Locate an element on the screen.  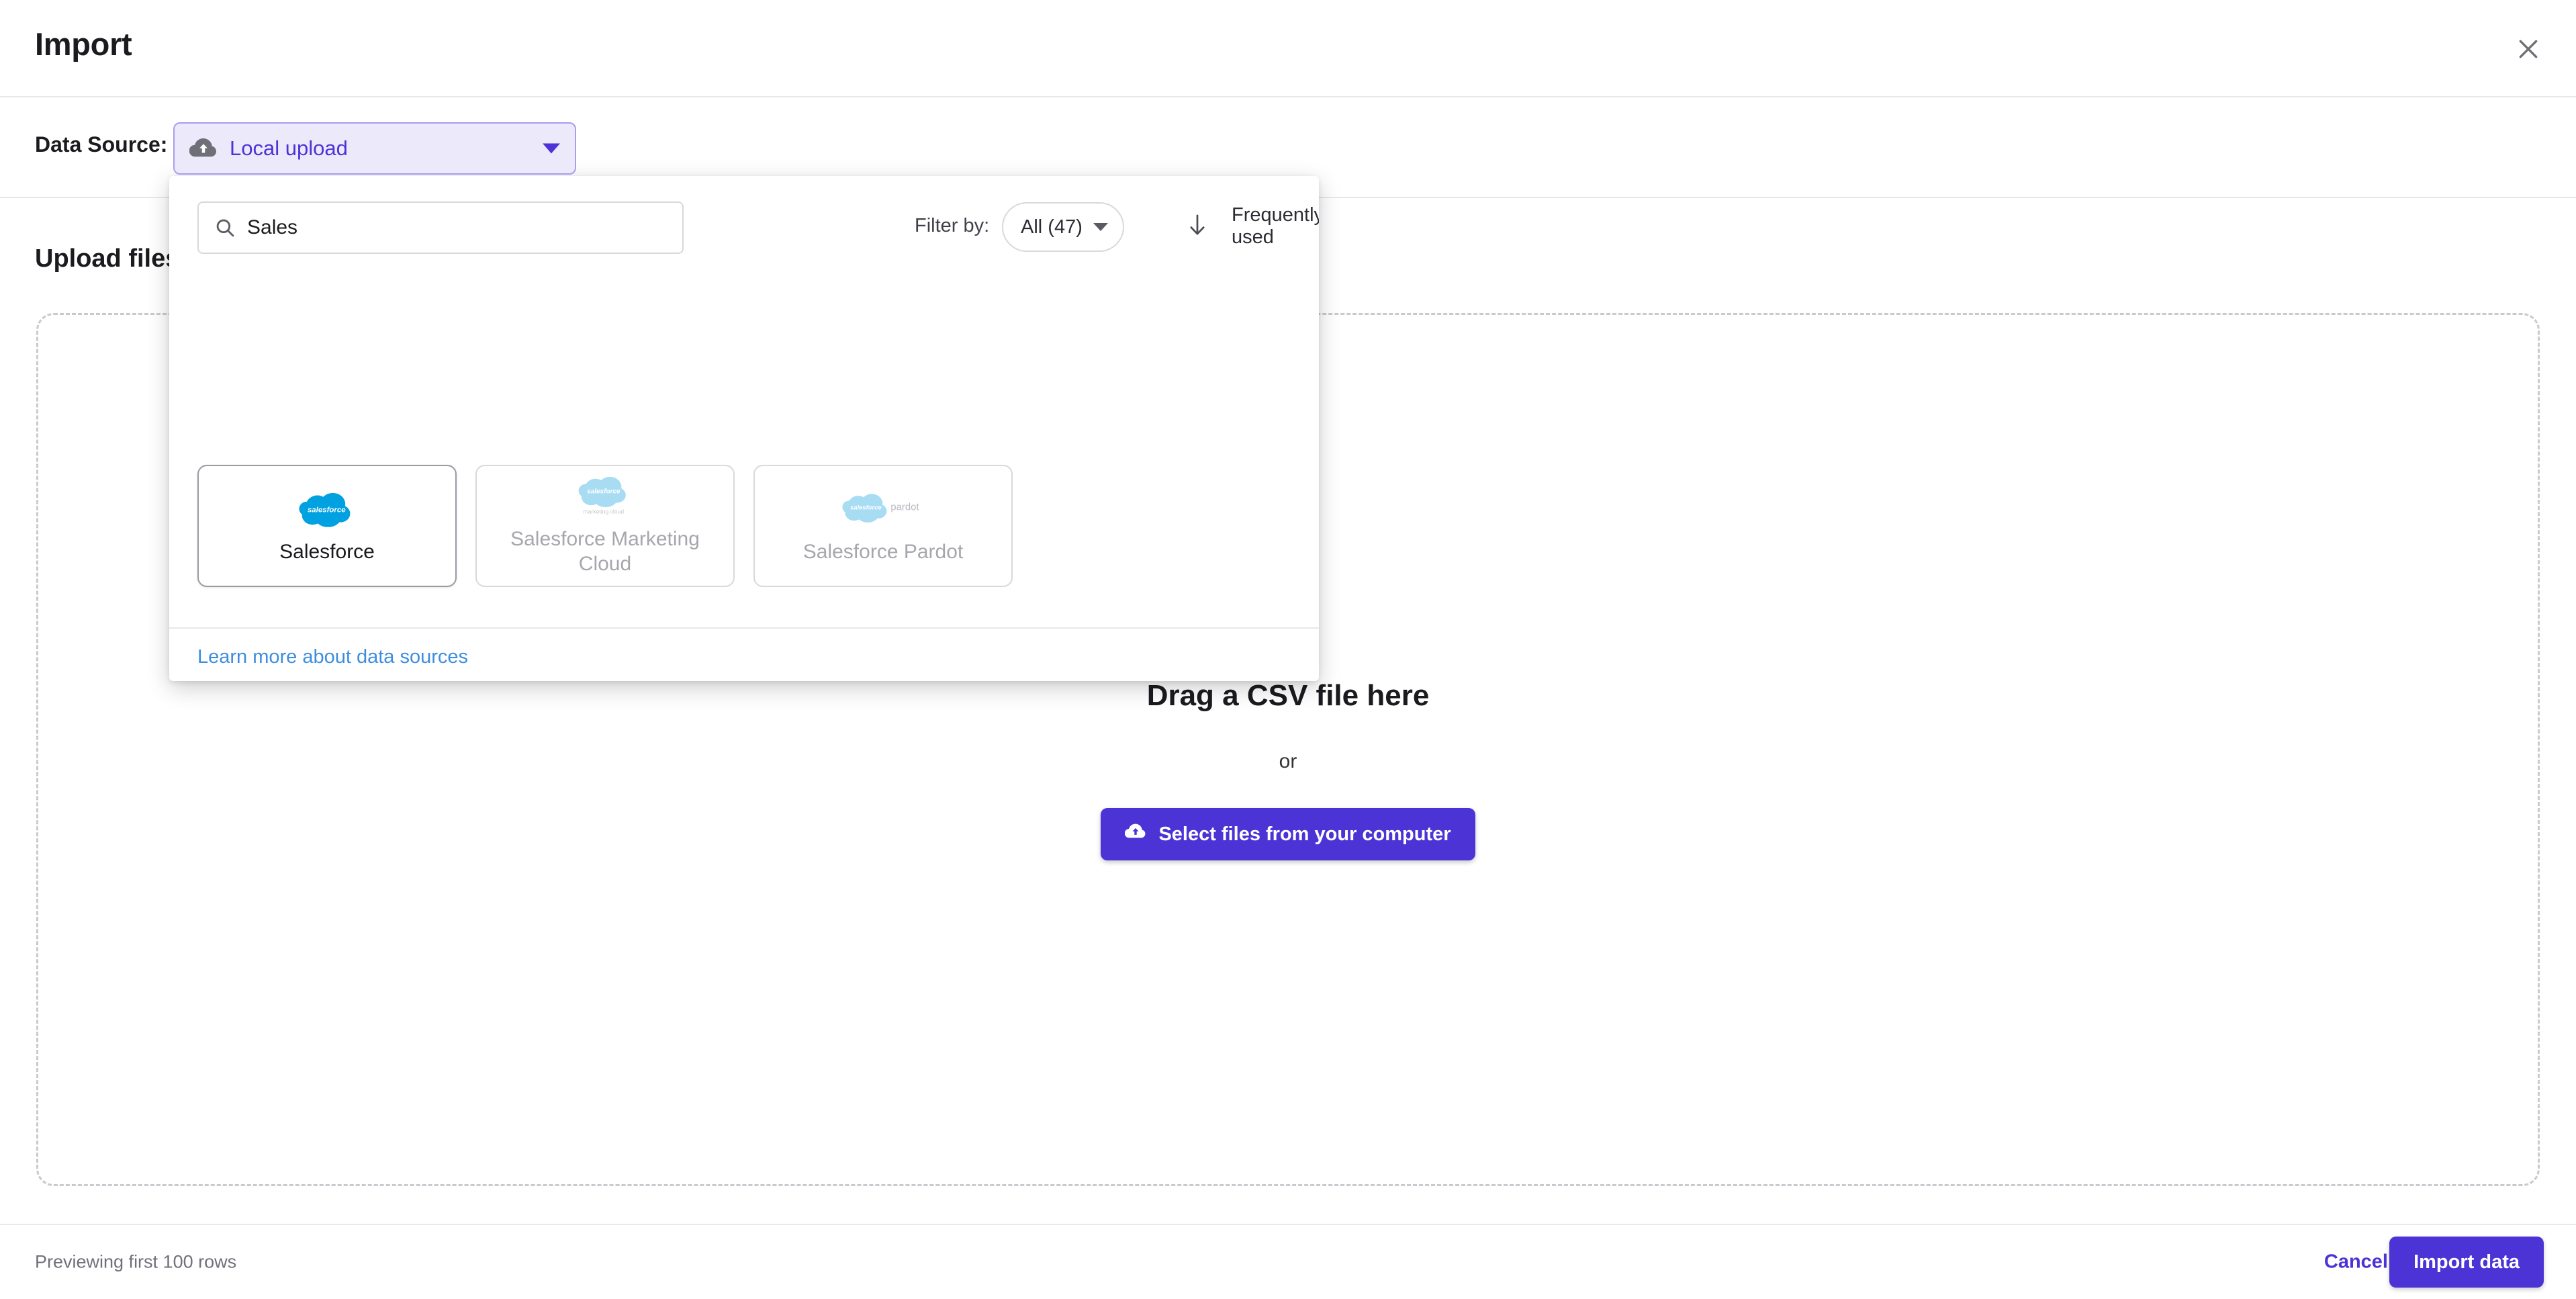
import-data-button: Import data is located at coordinates (2466, 1262).